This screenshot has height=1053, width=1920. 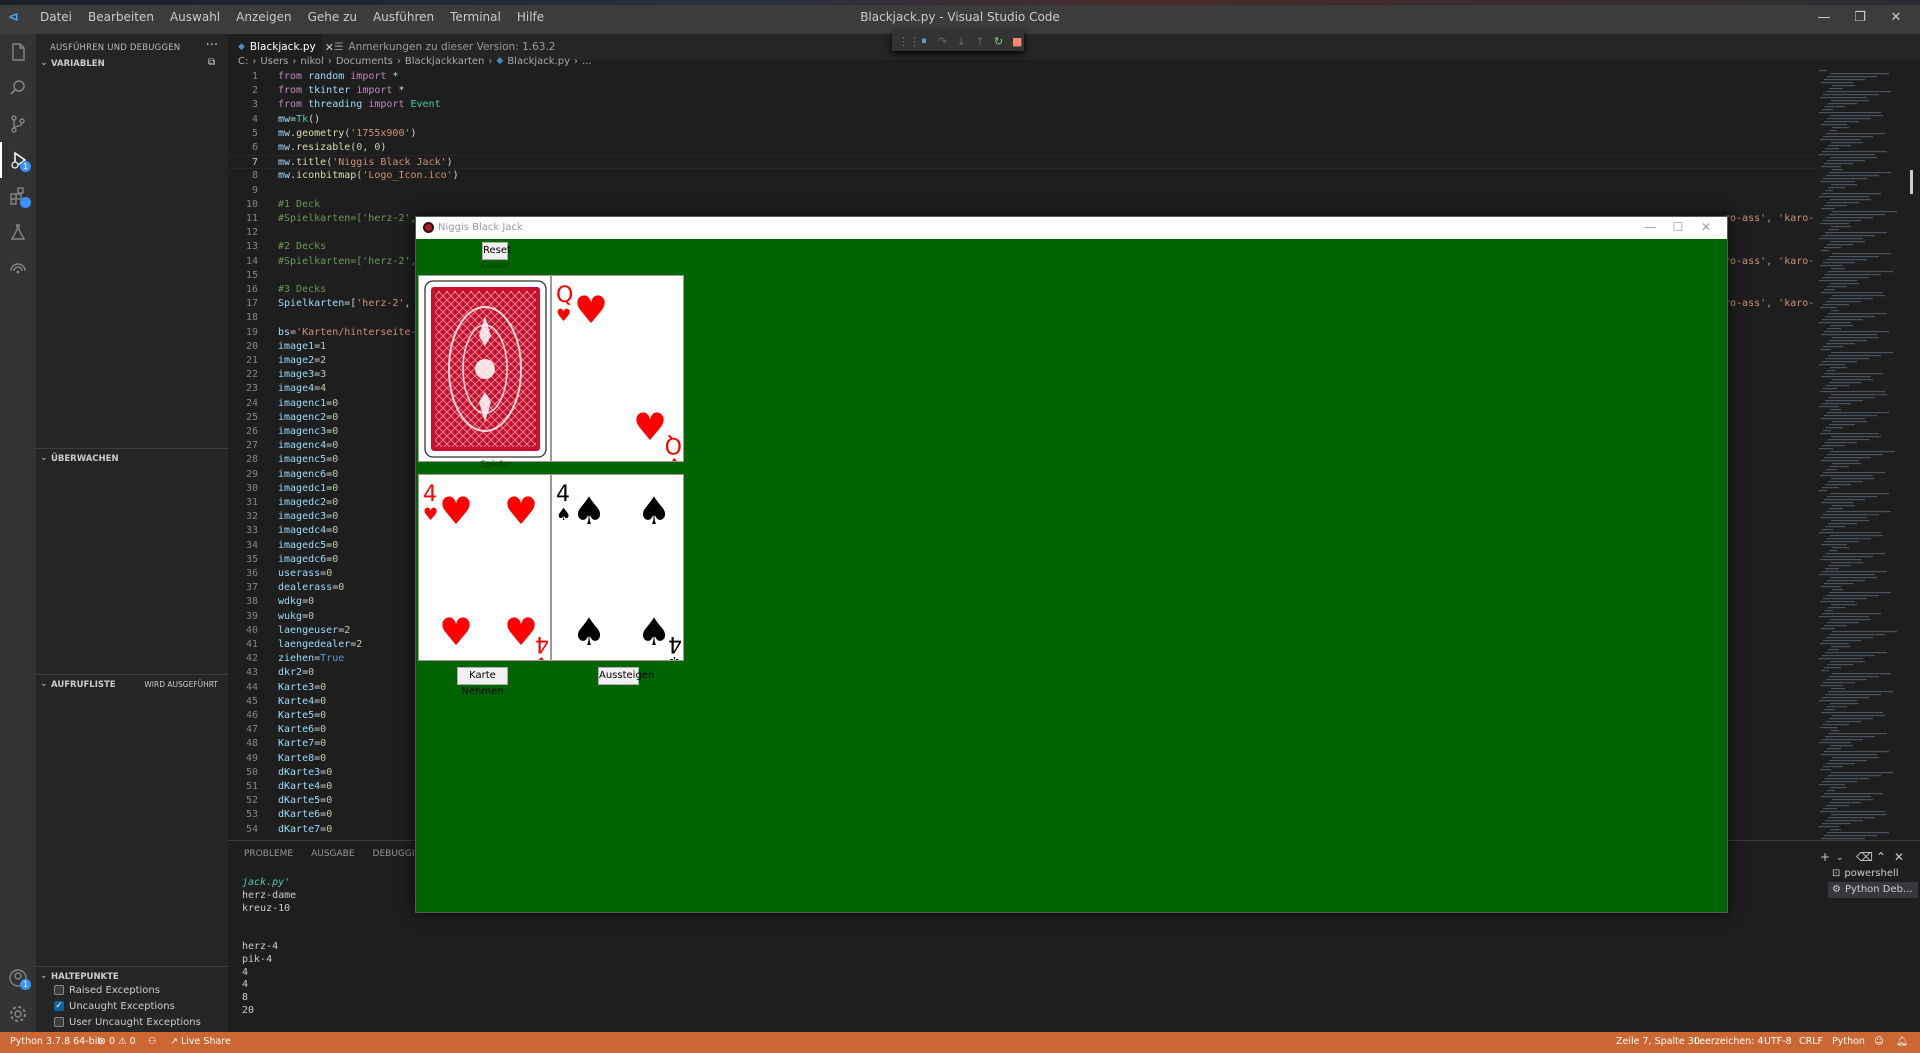 I want to click on reset-button: Reset, so click(x=496, y=251).